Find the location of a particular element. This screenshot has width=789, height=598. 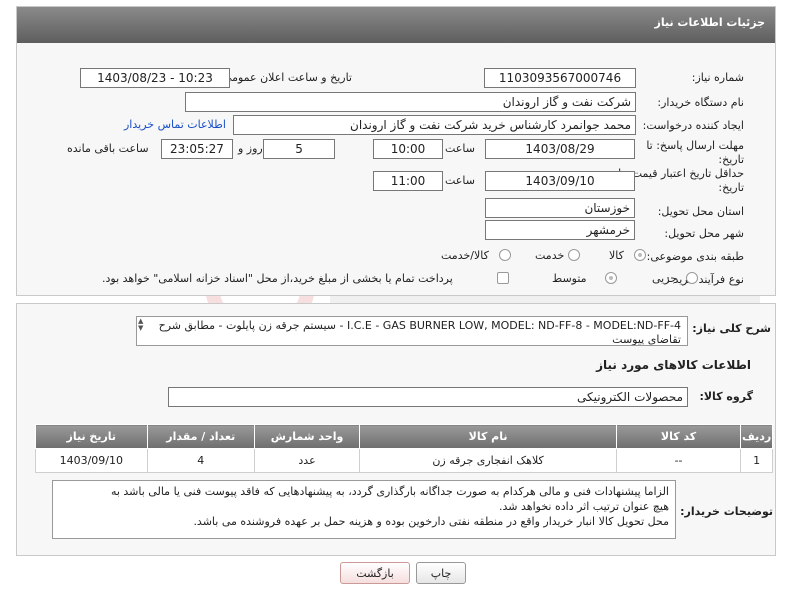

back-button: بازگشت is located at coordinates (375, 573).